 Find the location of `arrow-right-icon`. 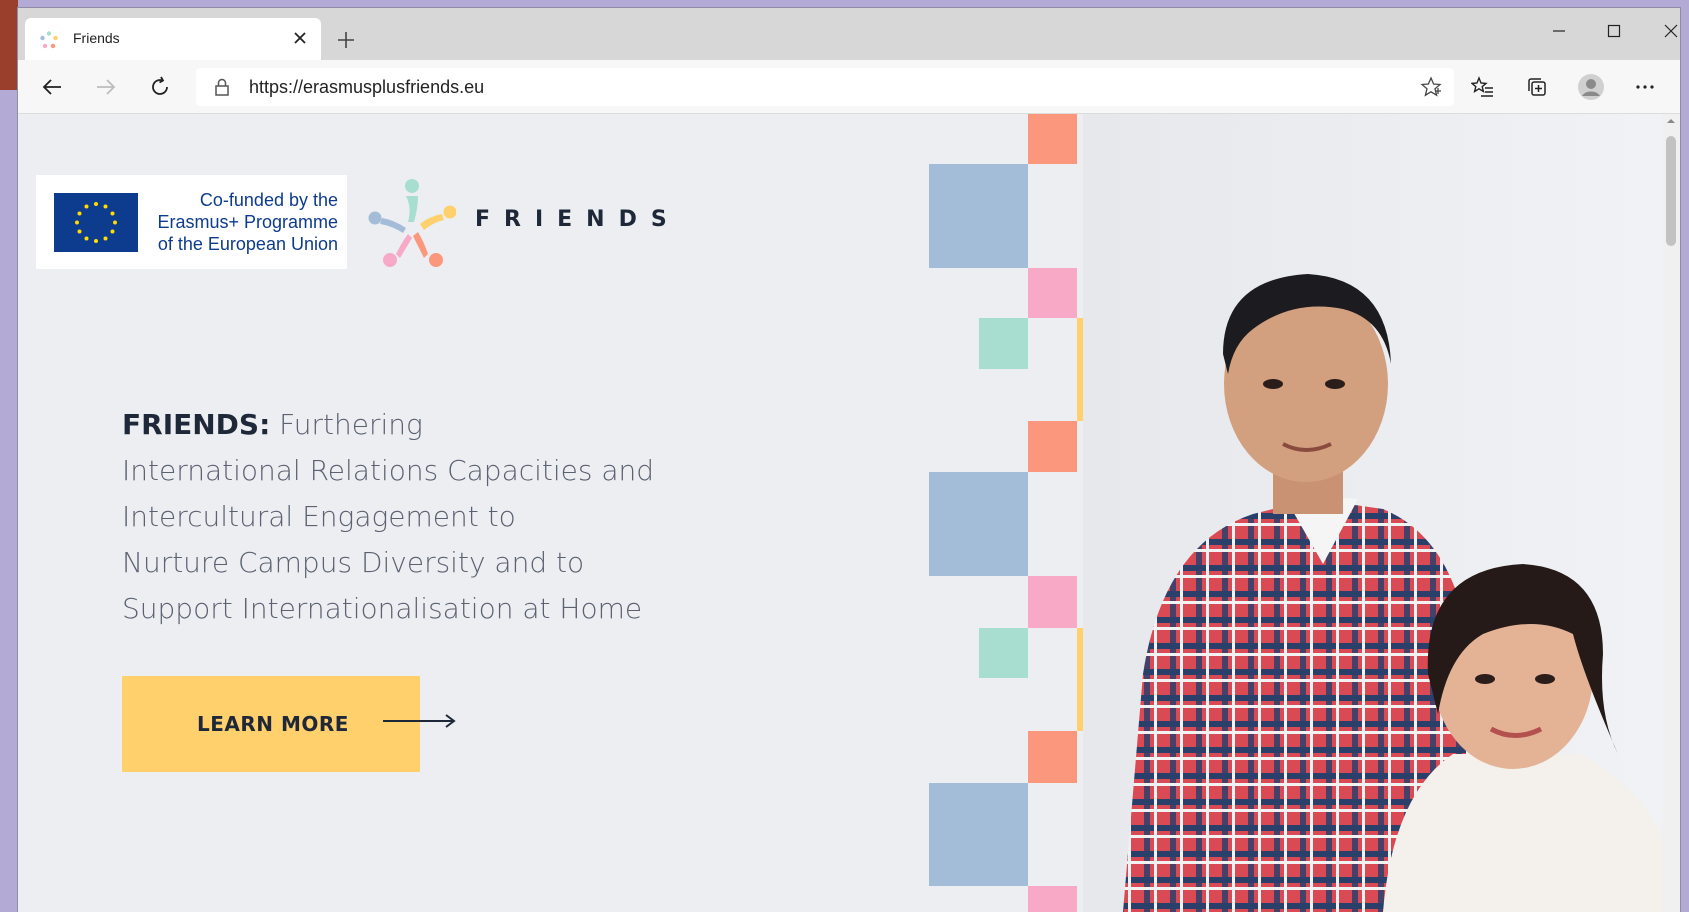

arrow-right-icon is located at coordinates (419, 721).